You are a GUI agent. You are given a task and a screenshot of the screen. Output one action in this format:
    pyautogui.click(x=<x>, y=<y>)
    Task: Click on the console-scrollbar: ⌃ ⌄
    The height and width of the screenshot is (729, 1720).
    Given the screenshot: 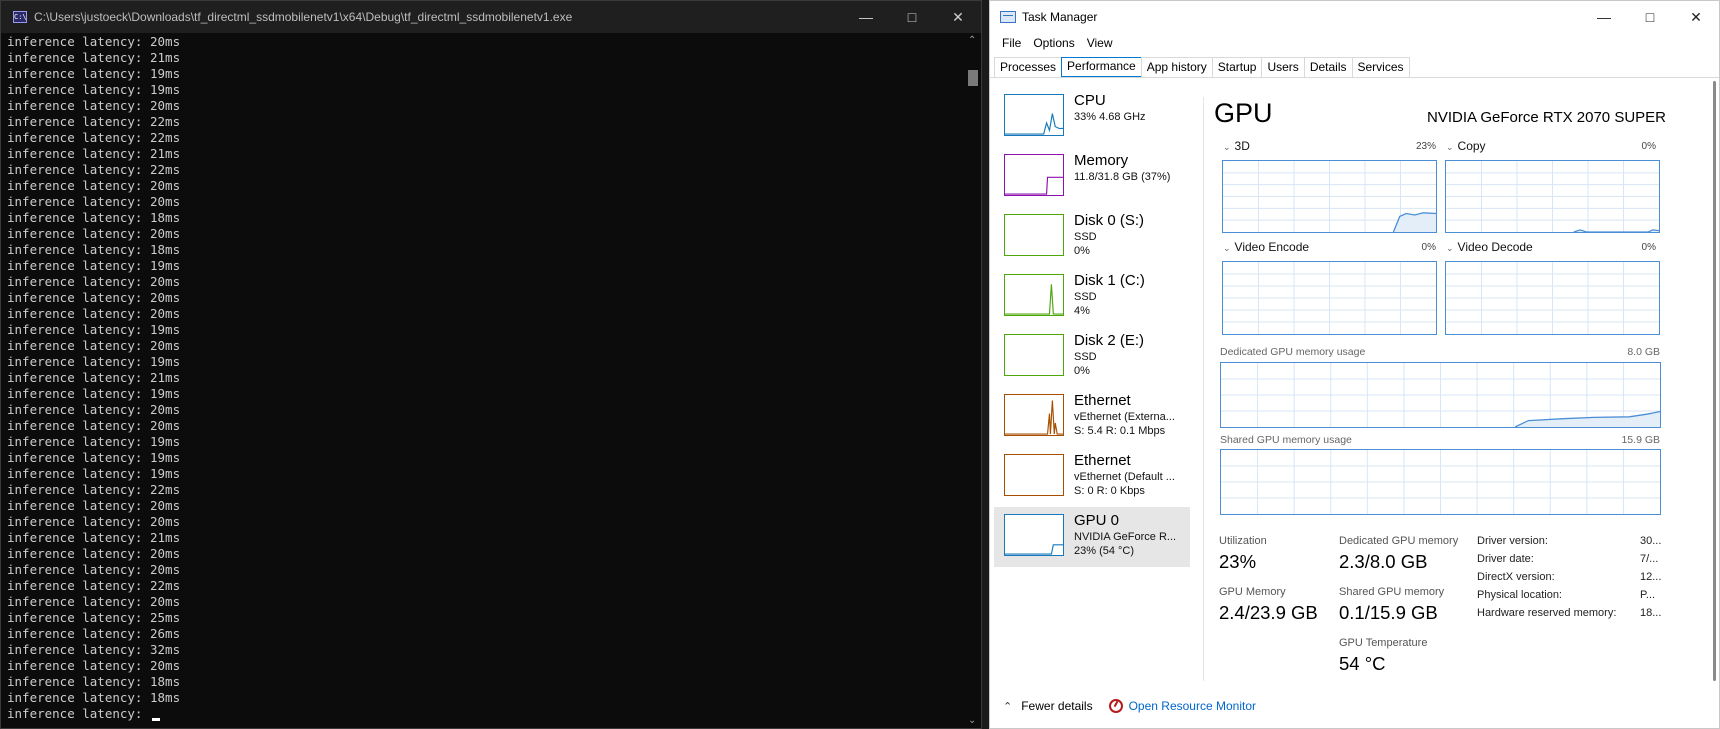 What is the action you would take?
    pyautogui.click(x=973, y=380)
    